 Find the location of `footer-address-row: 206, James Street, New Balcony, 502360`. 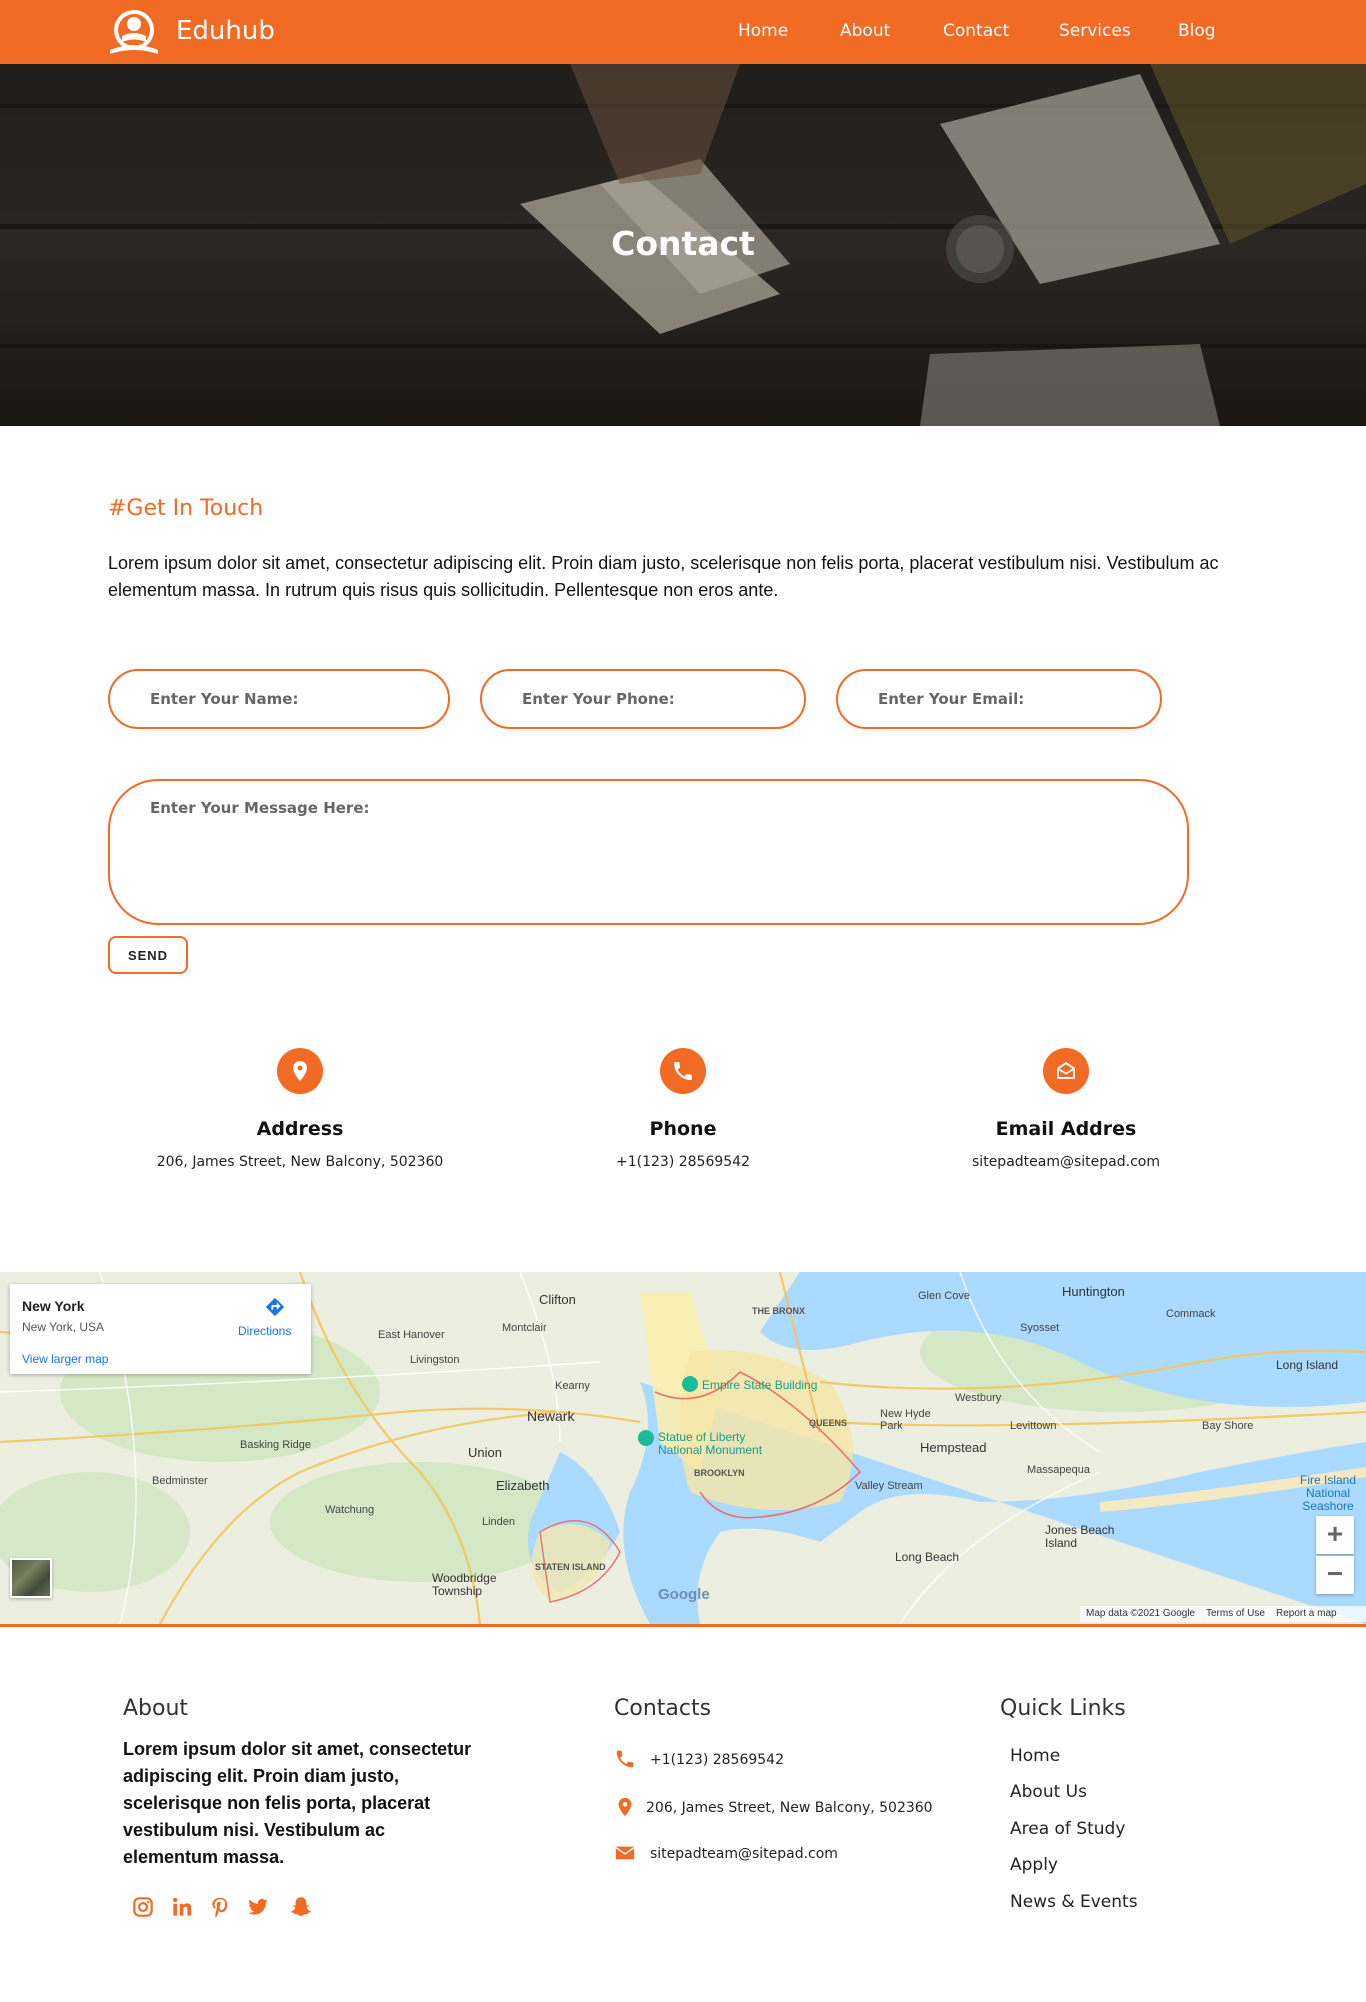

footer-address-row: 206, James Street, New Balcony, 502360 is located at coordinates (784, 1808).